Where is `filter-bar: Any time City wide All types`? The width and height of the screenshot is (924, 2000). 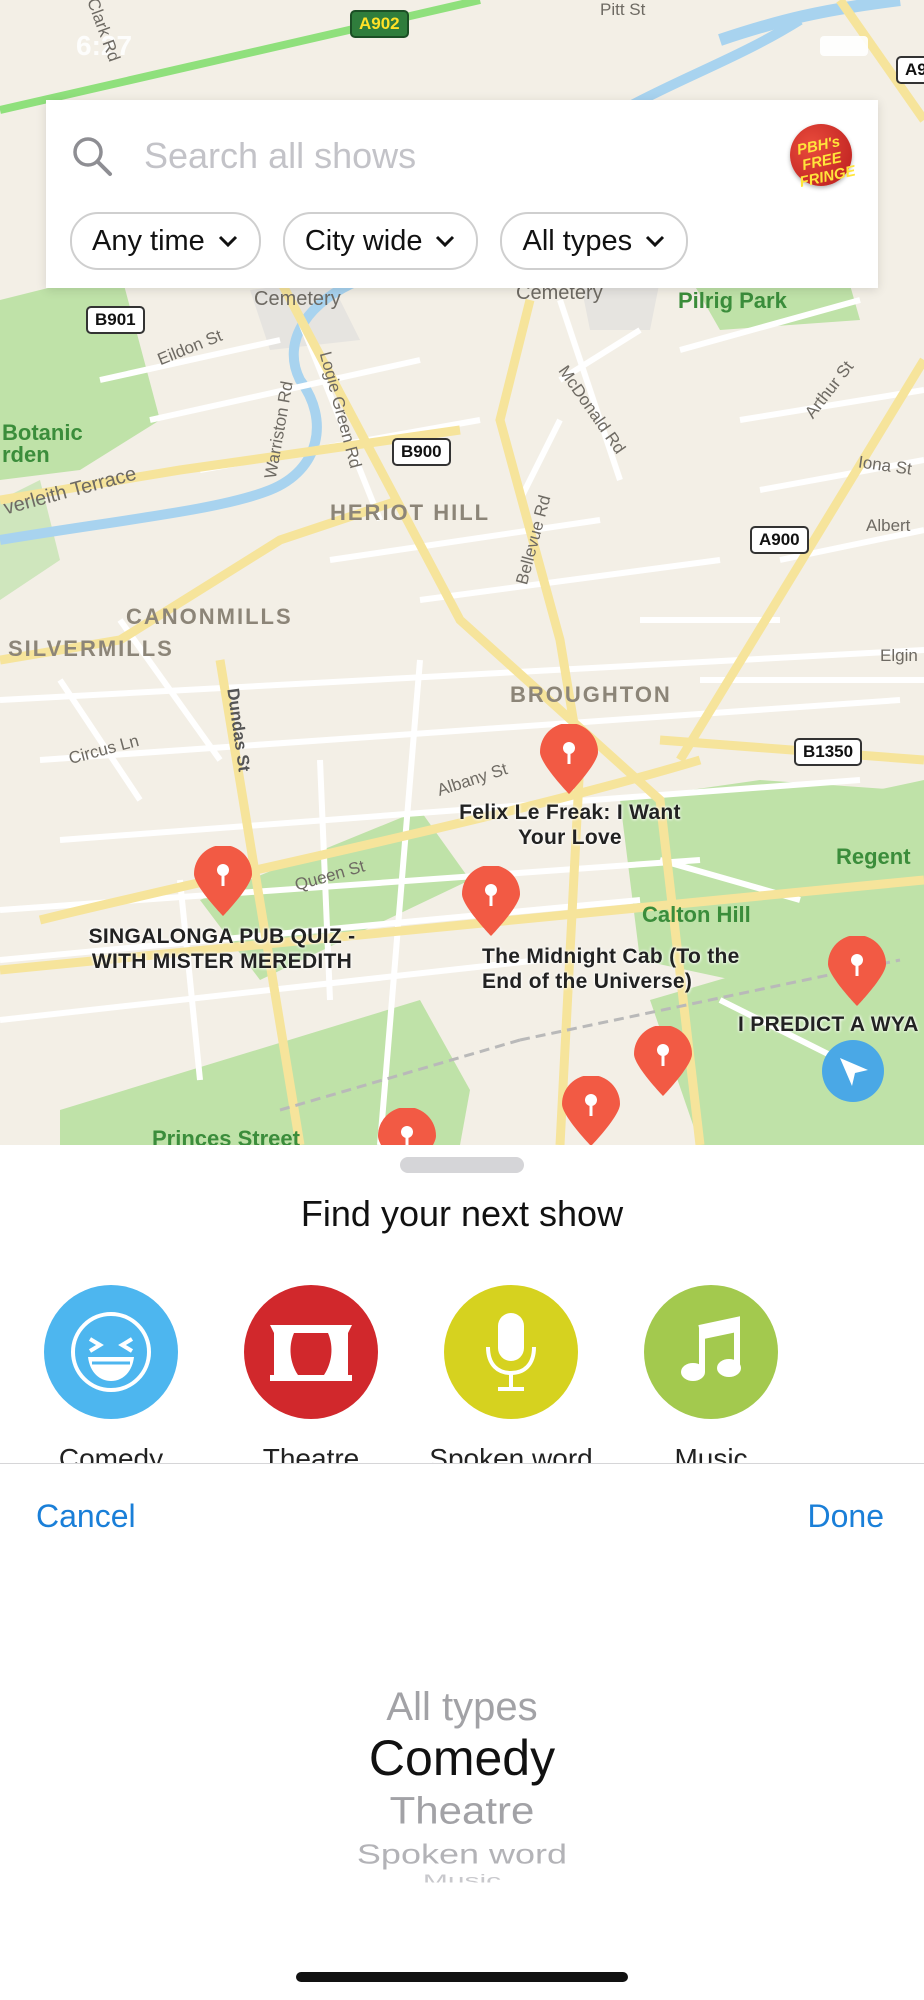 filter-bar: Any time City wide All types is located at coordinates (379, 241).